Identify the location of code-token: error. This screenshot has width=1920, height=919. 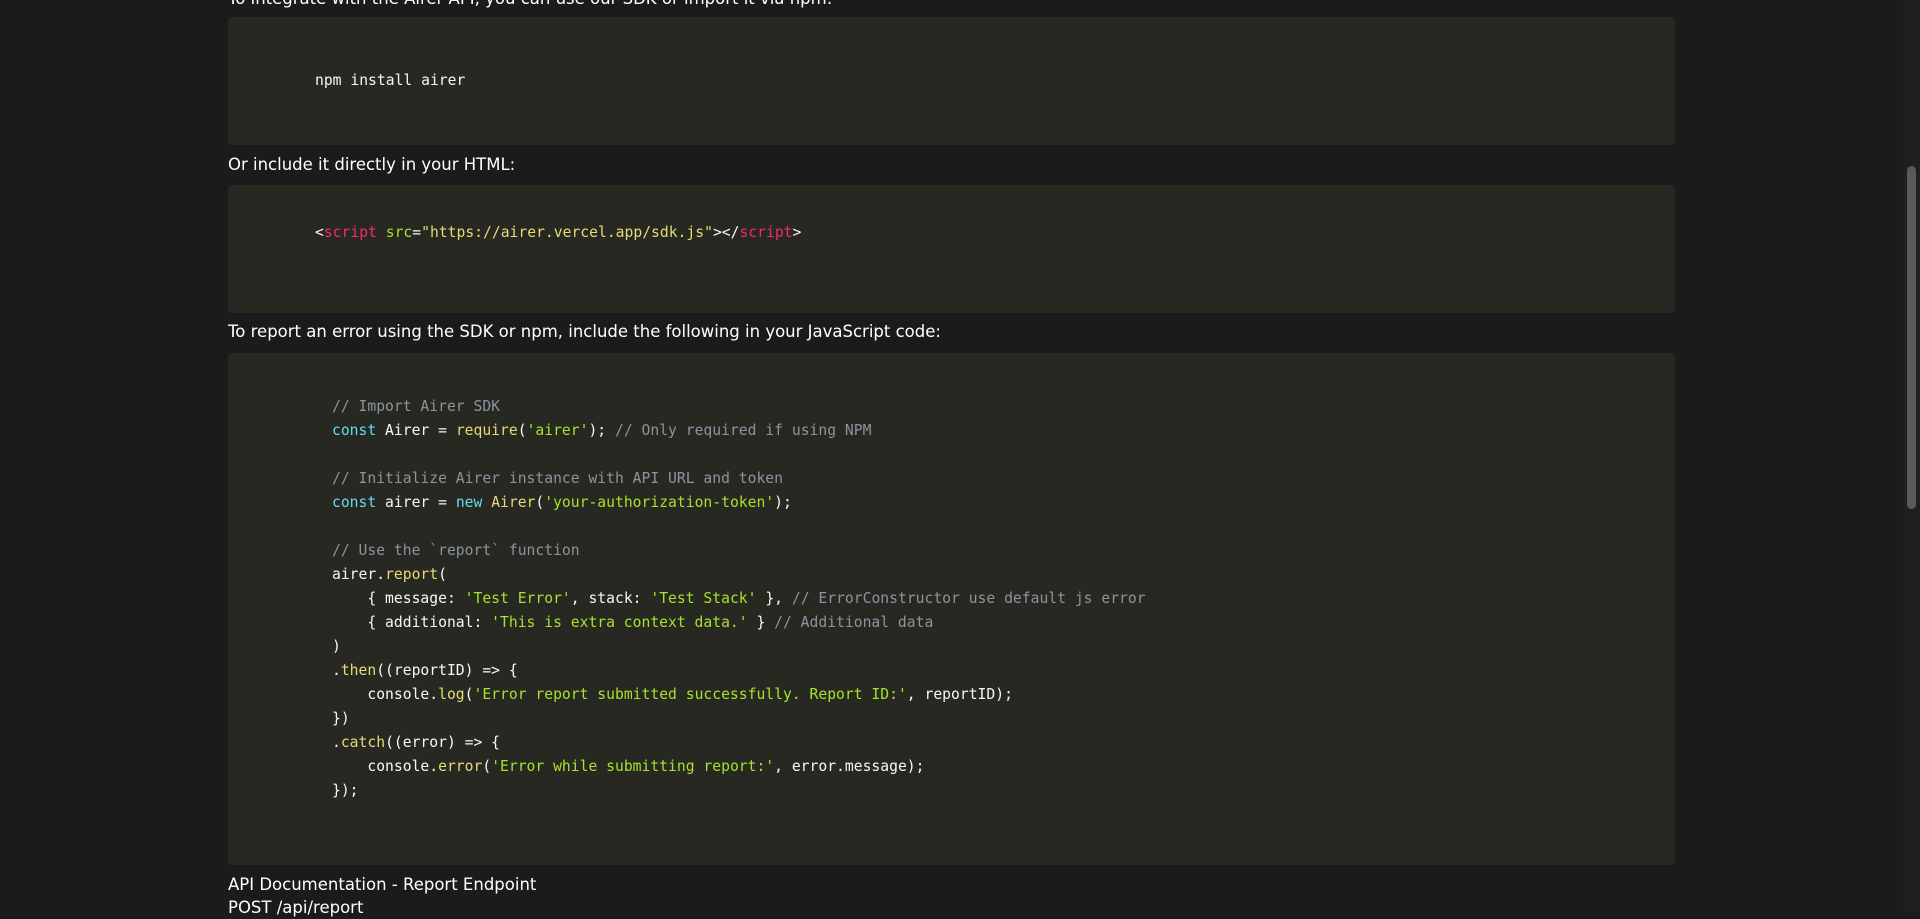
(460, 766).